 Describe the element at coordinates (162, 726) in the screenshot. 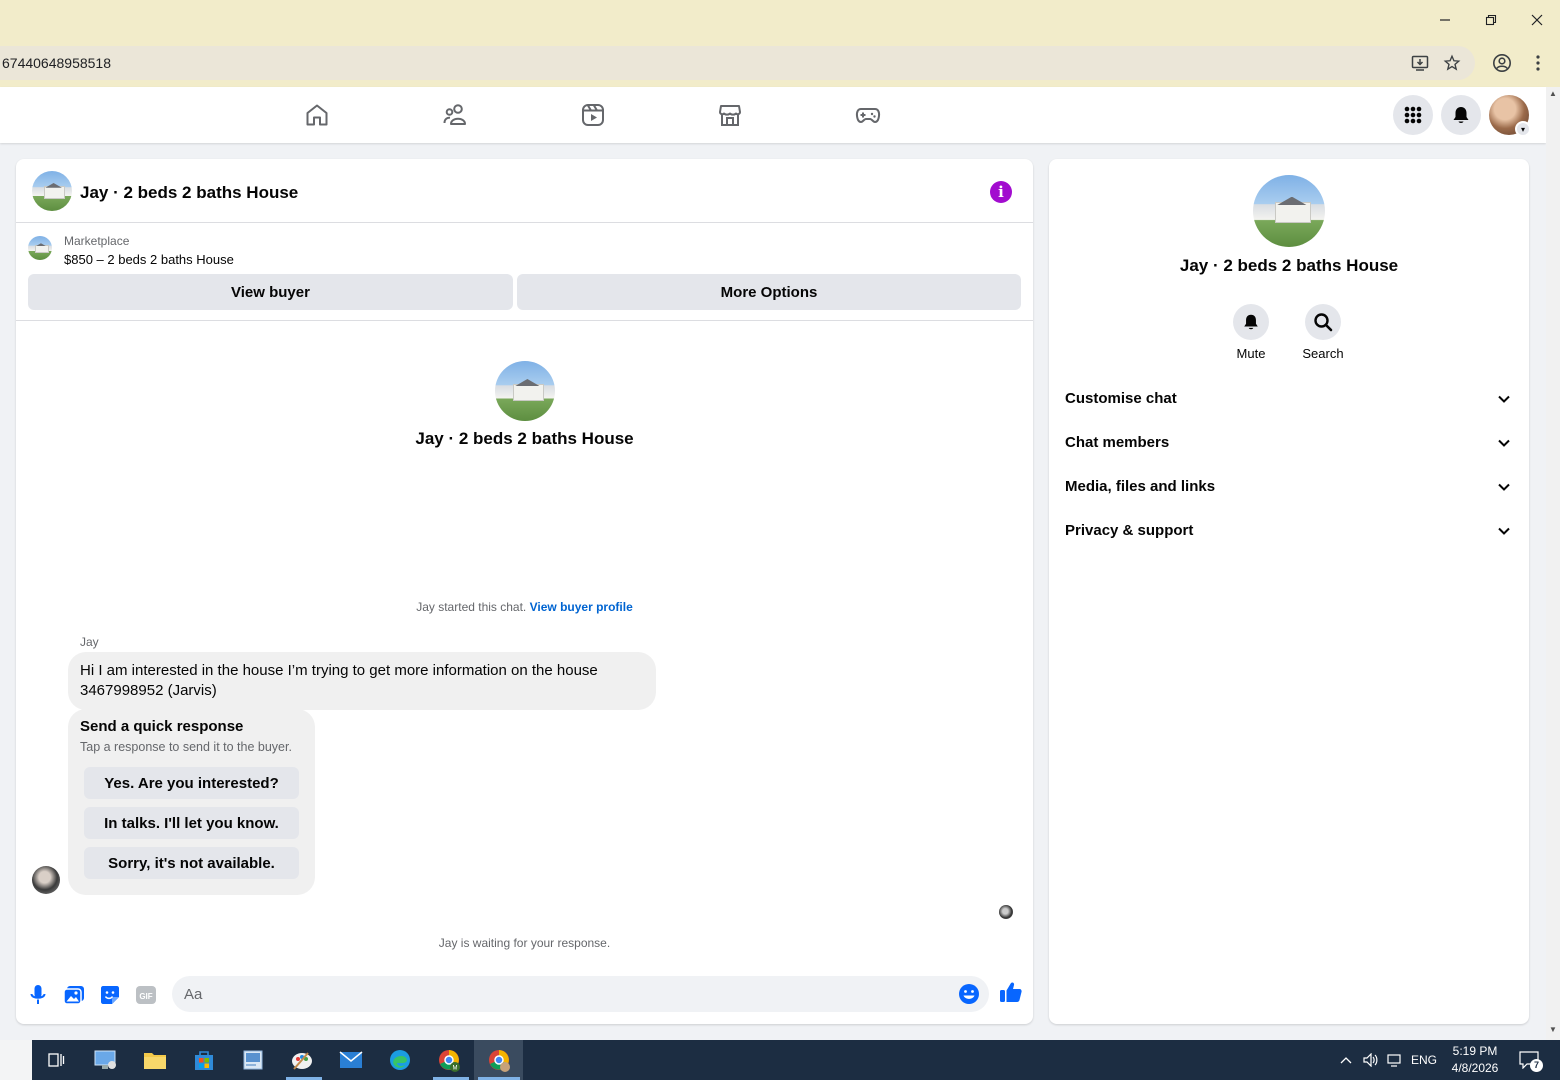

I see `quick-response-title: Send a quick response` at that location.